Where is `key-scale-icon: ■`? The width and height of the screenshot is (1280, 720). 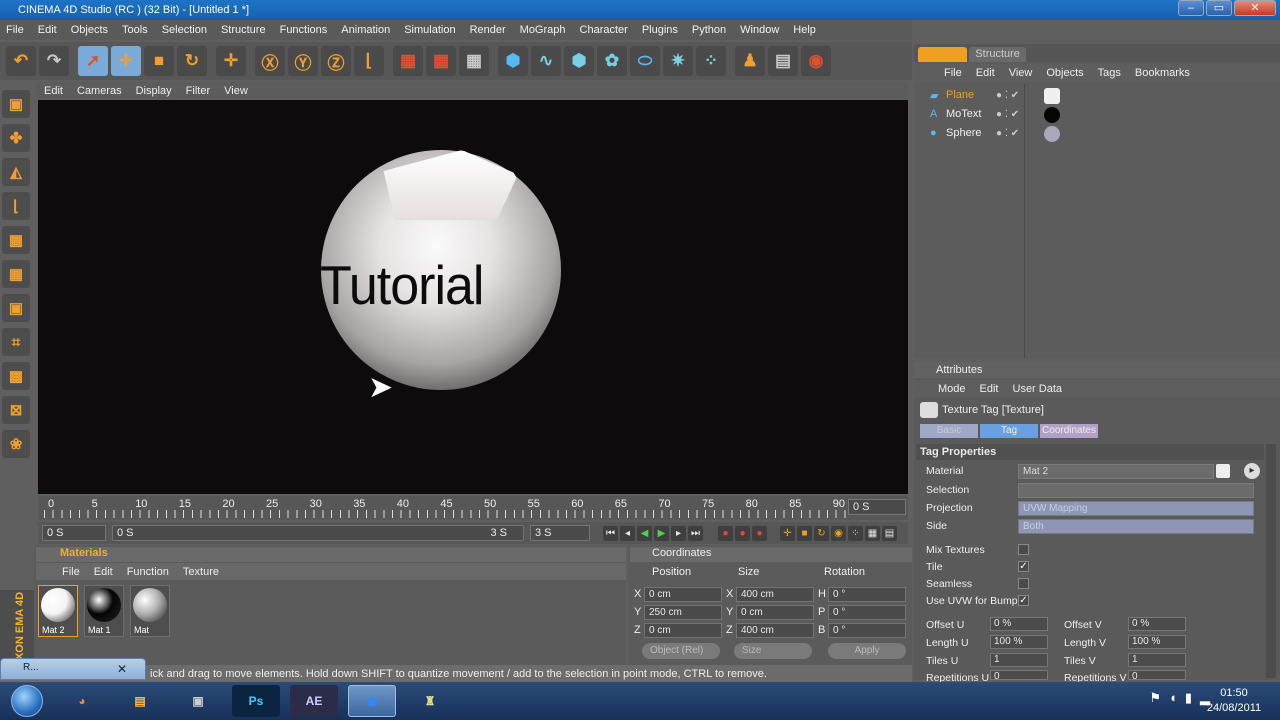
key-scale-icon: ■ is located at coordinates (804, 533).